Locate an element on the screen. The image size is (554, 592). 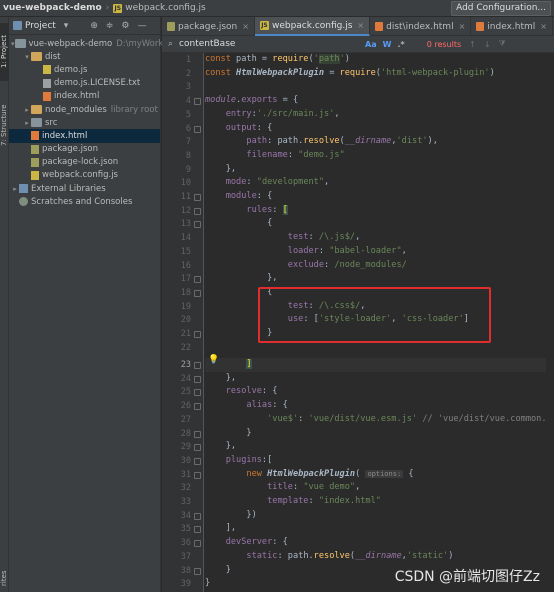
tree-item: demo.js is located at coordinates (84, 69).